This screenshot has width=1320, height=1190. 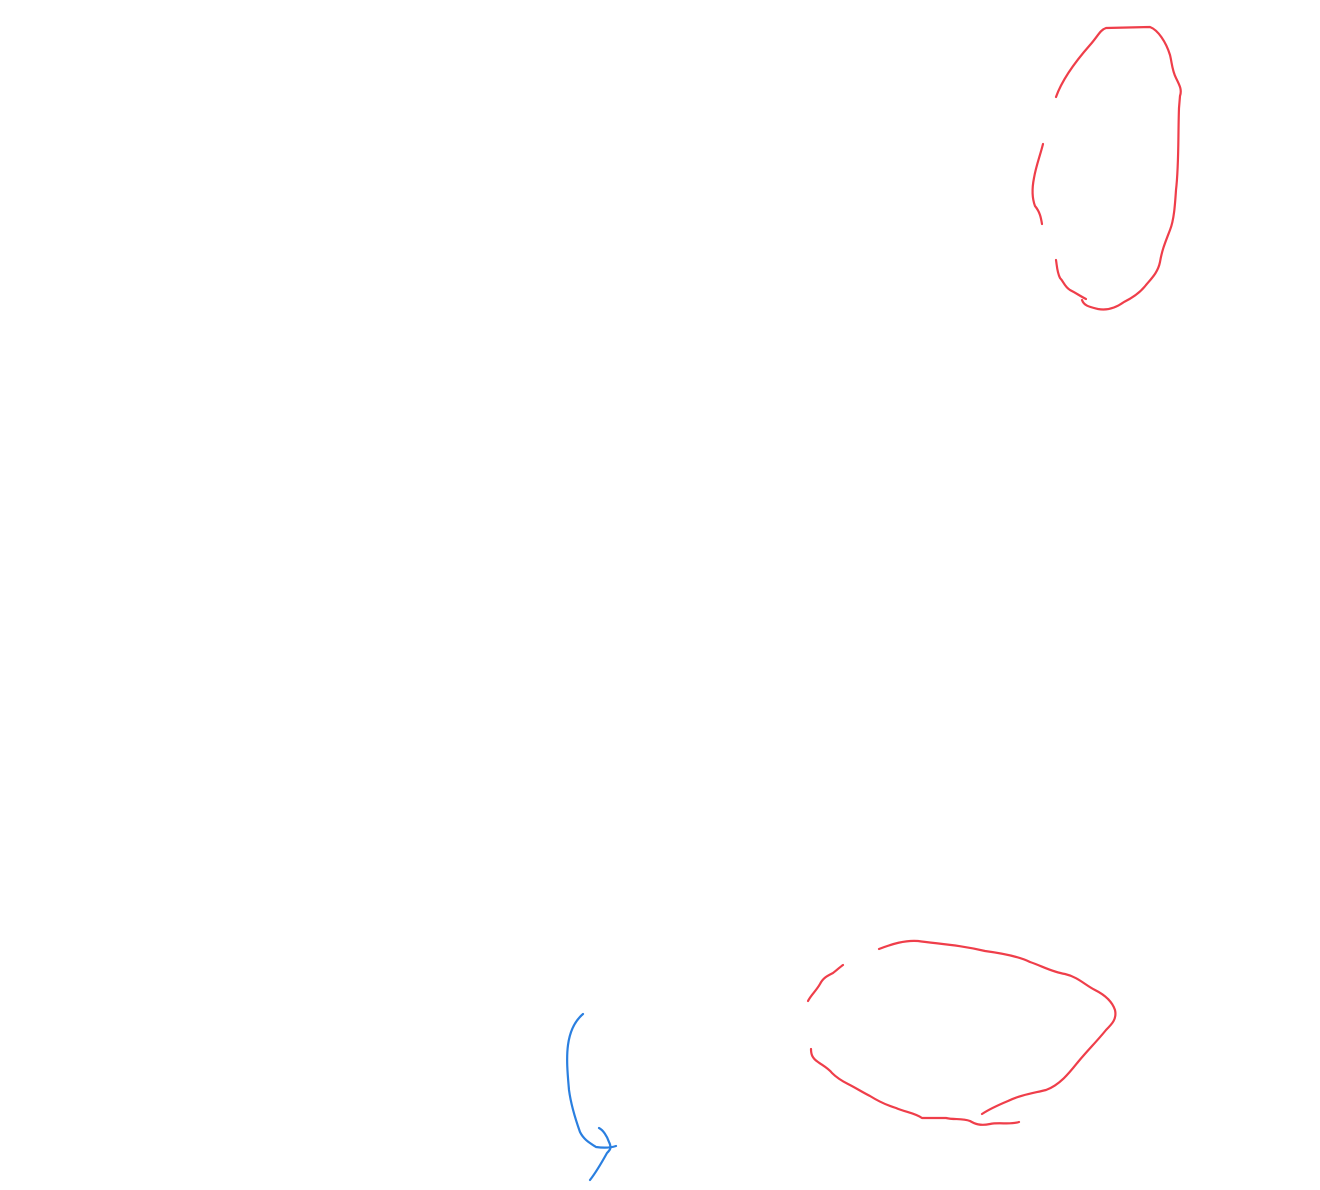 I want to click on red-ellipse-bottom, so click(x=961, y=1032).